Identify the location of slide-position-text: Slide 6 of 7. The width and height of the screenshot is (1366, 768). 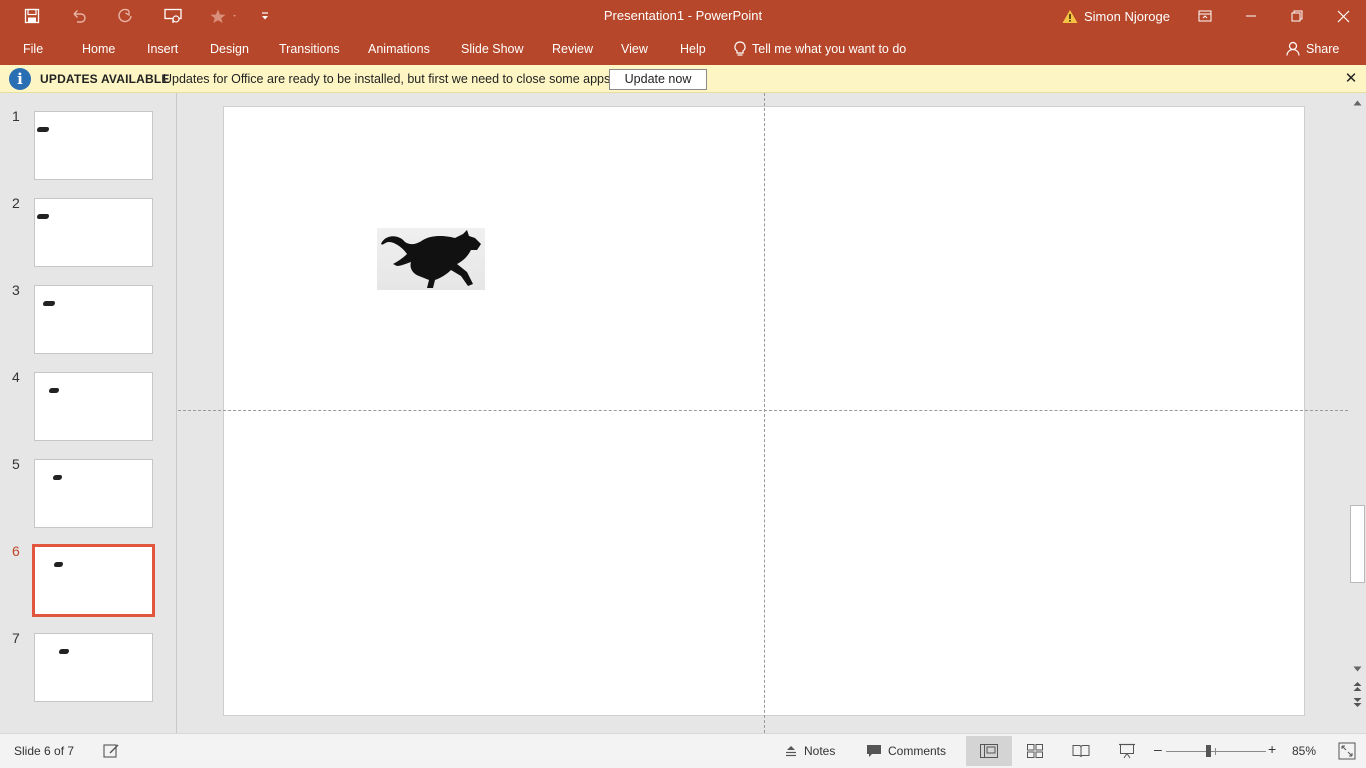
(44, 751).